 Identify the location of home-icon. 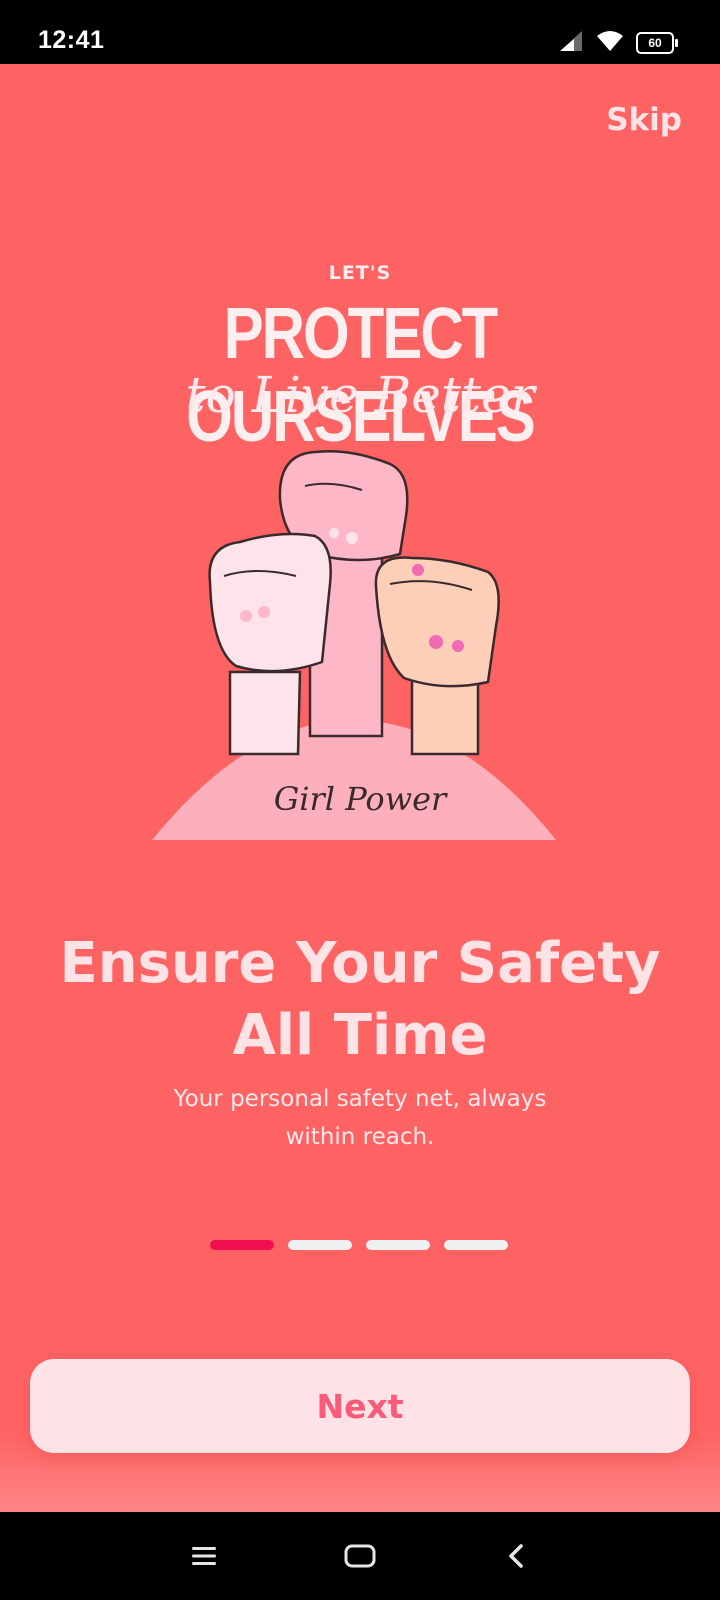
(360, 1556).